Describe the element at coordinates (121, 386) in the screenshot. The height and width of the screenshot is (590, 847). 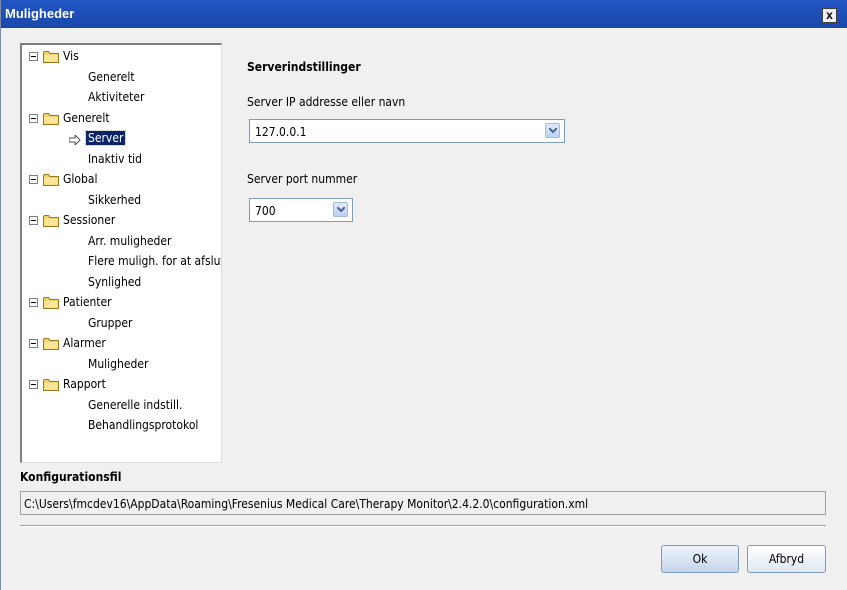
I see `tree-item: Rapport` at that location.